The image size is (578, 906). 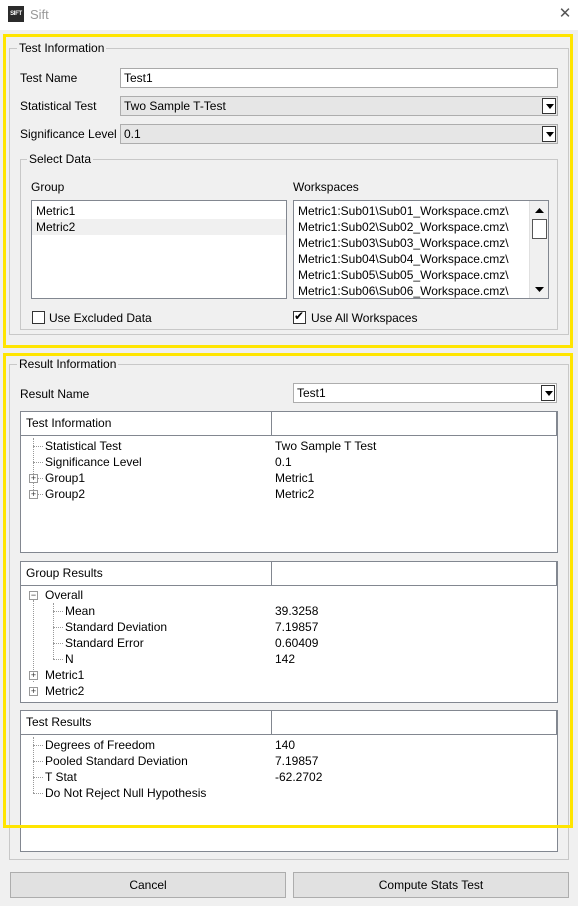 What do you see at coordinates (104, 643) in the screenshot?
I see `tree-row-label: Standard Error` at bounding box center [104, 643].